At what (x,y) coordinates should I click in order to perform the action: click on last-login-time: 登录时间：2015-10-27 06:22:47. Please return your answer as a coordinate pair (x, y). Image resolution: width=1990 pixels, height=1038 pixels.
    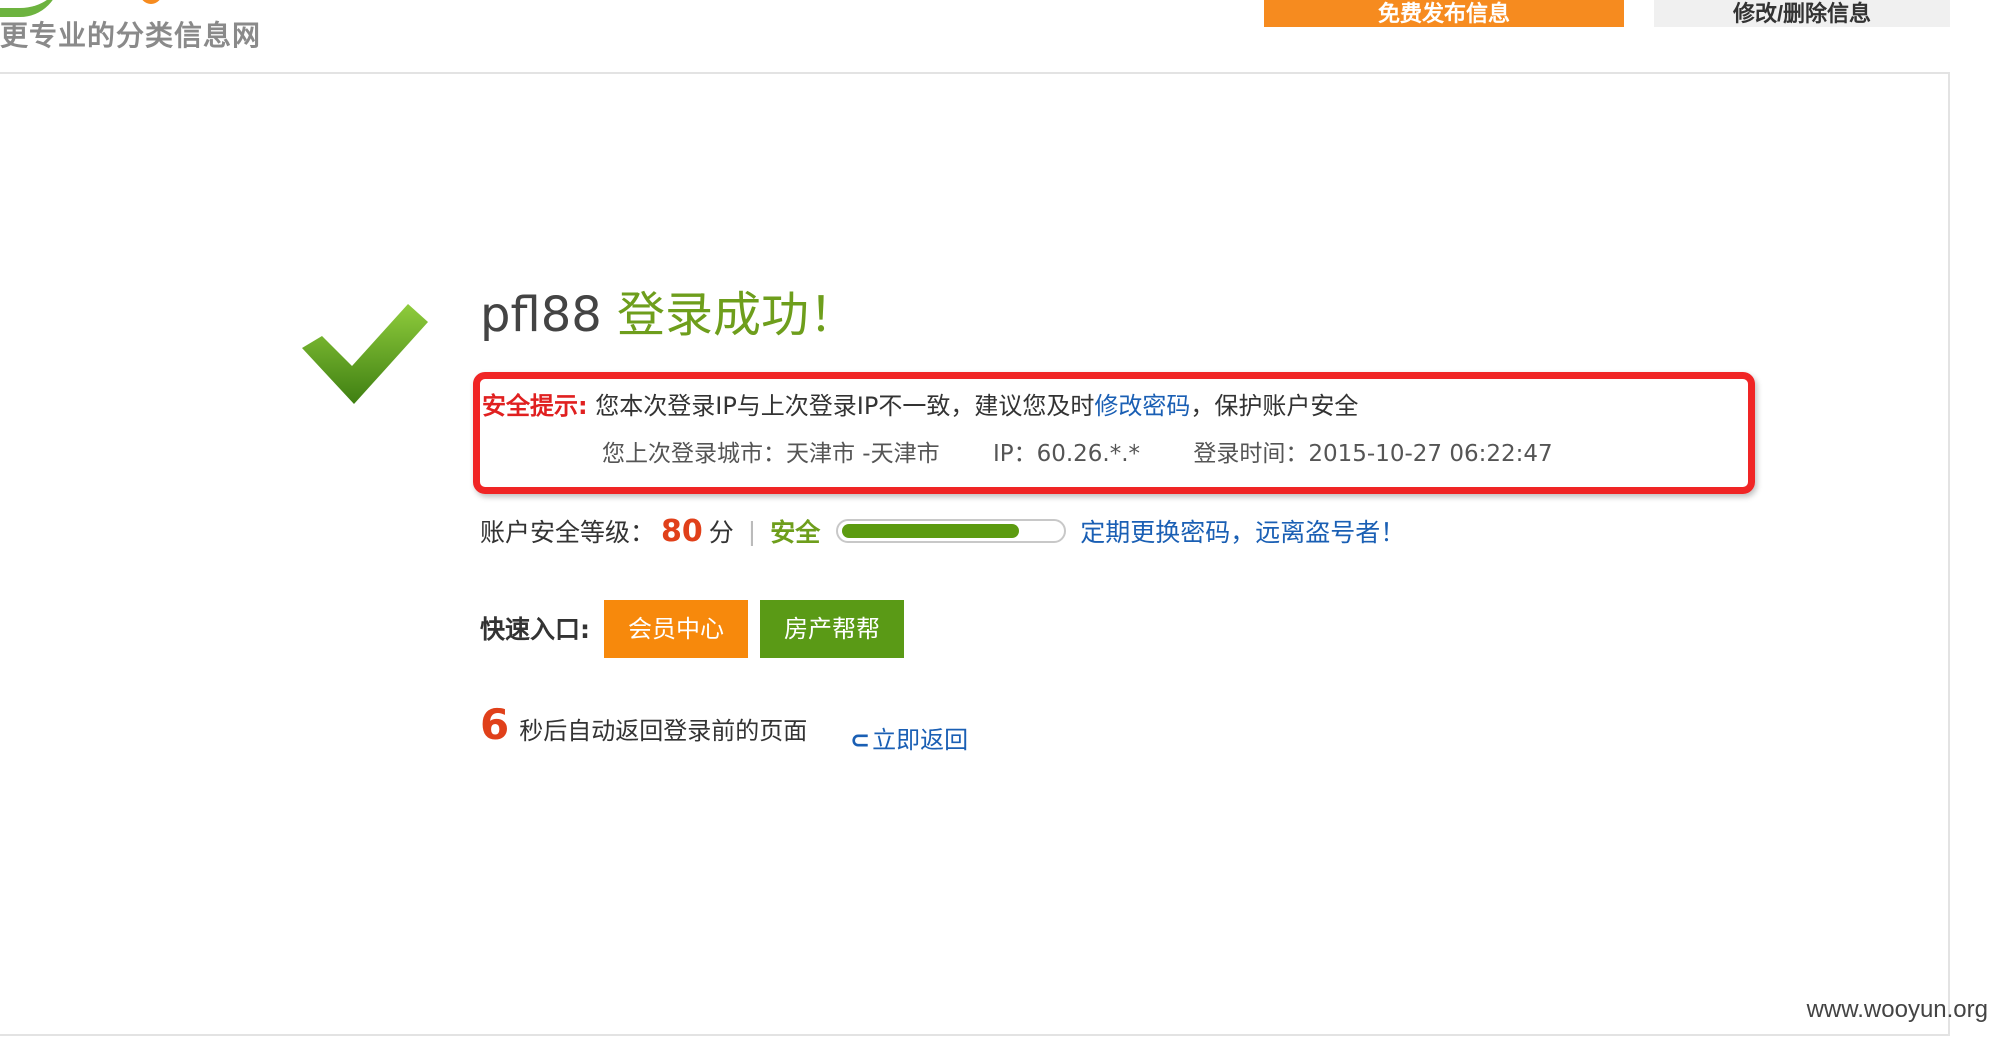
    Looking at the image, I should click on (1373, 454).